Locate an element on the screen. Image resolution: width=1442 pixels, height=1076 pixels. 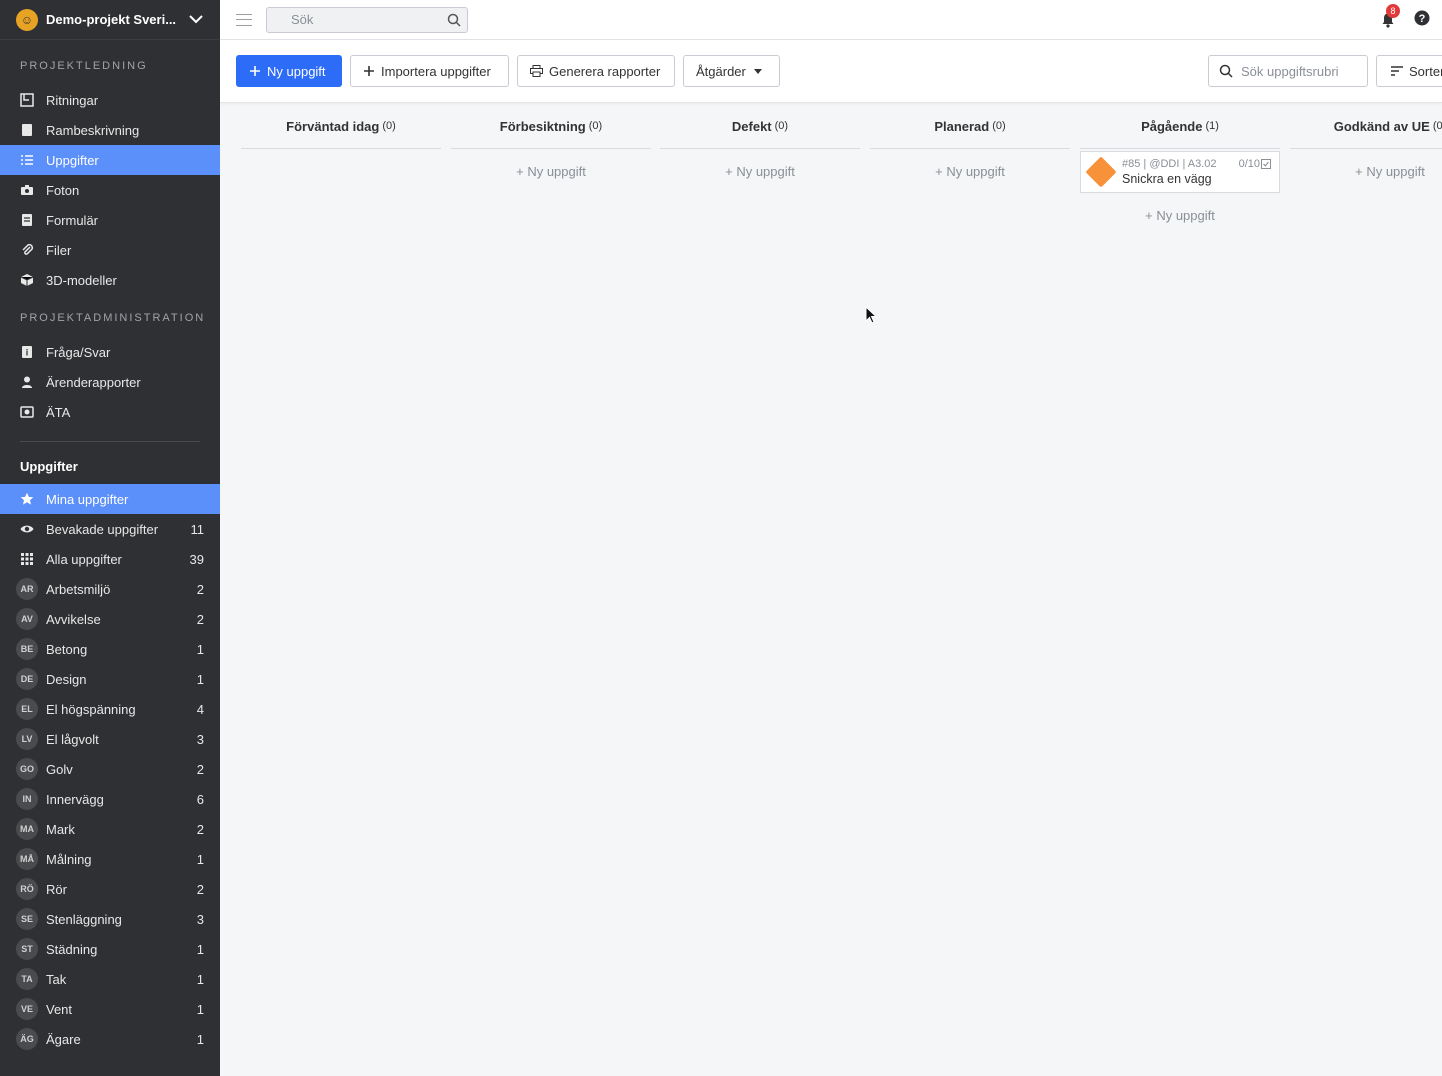
category-avatar: AV is located at coordinates (27, 619).